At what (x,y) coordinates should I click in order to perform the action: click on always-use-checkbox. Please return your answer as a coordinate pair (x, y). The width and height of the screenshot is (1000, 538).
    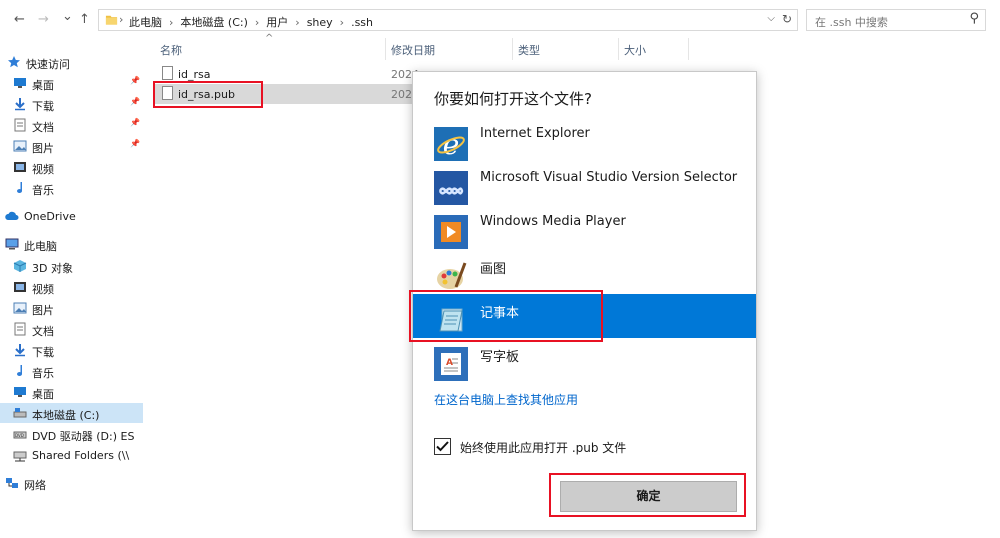
    Looking at the image, I should click on (442, 446).